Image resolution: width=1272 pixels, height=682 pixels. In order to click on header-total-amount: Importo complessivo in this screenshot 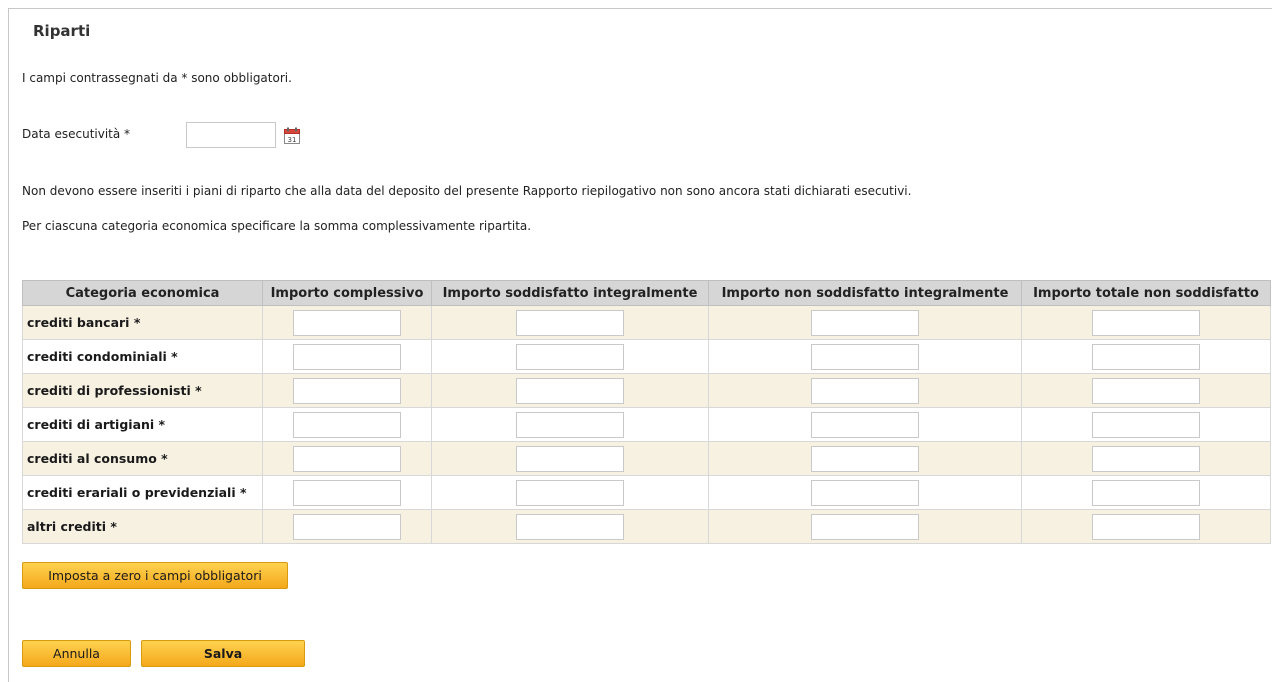, I will do `click(347, 293)`.